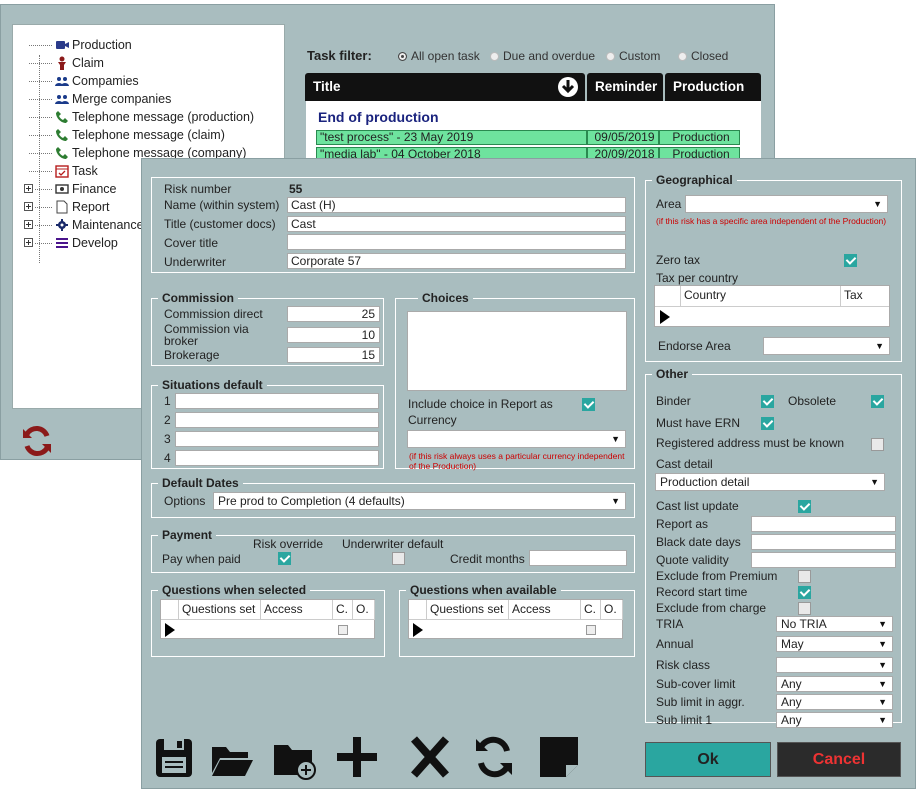 The width and height of the screenshot is (916, 789). I want to click on binder-checkbox, so click(767, 401).